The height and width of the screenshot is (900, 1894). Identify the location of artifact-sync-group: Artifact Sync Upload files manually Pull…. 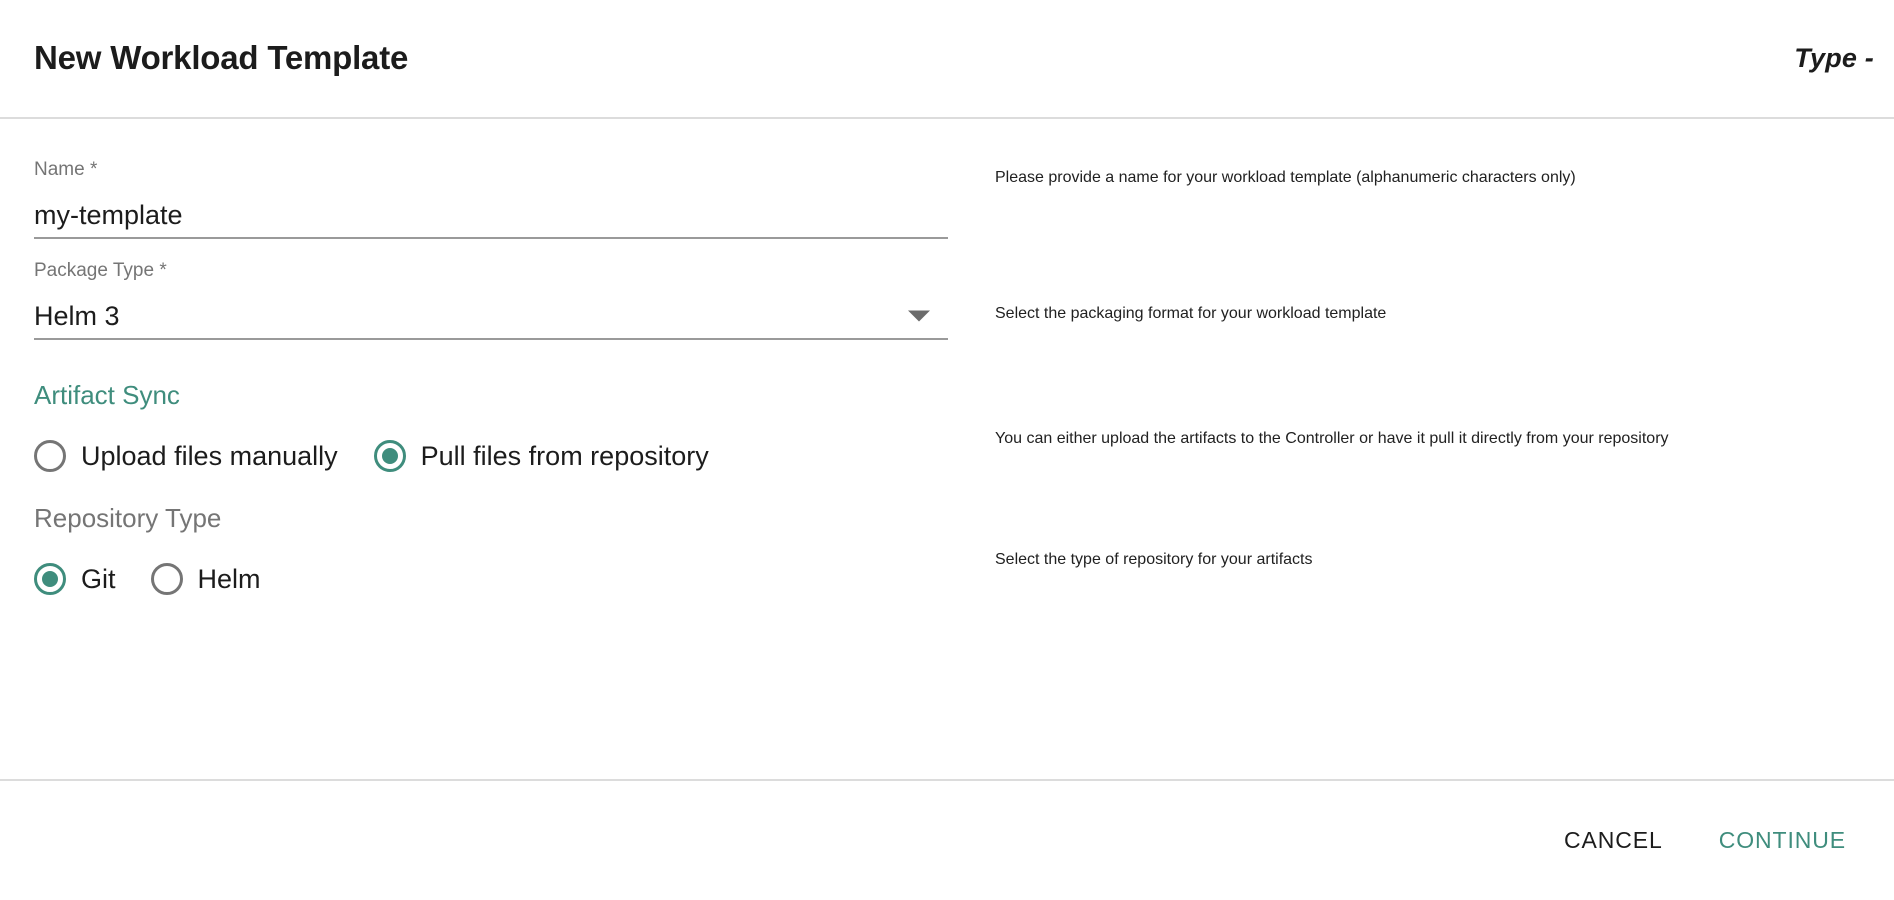
(491, 427).